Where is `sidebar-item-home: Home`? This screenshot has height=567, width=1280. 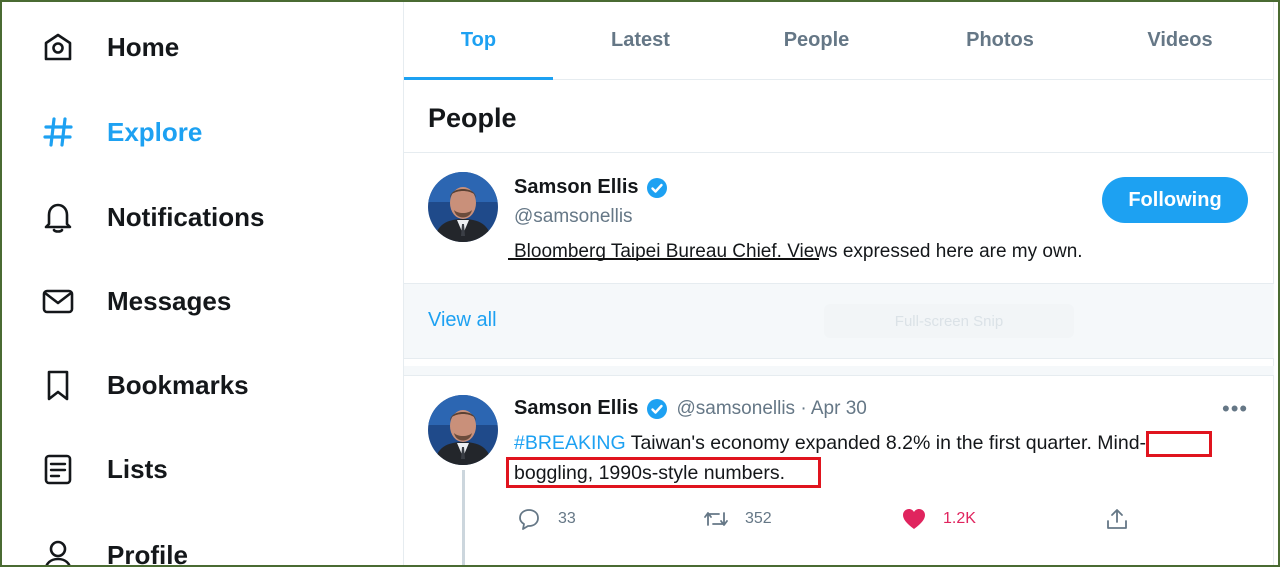 sidebar-item-home: Home is located at coordinates (109, 47).